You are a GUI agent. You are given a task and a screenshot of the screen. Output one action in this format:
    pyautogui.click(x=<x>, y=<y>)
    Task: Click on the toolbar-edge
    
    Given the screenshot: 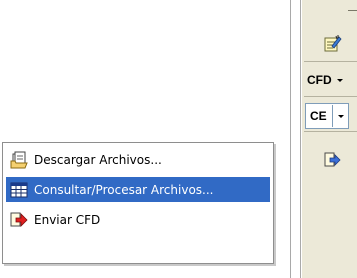 What is the action you would take?
    pyautogui.click(x=352, y=5)
    